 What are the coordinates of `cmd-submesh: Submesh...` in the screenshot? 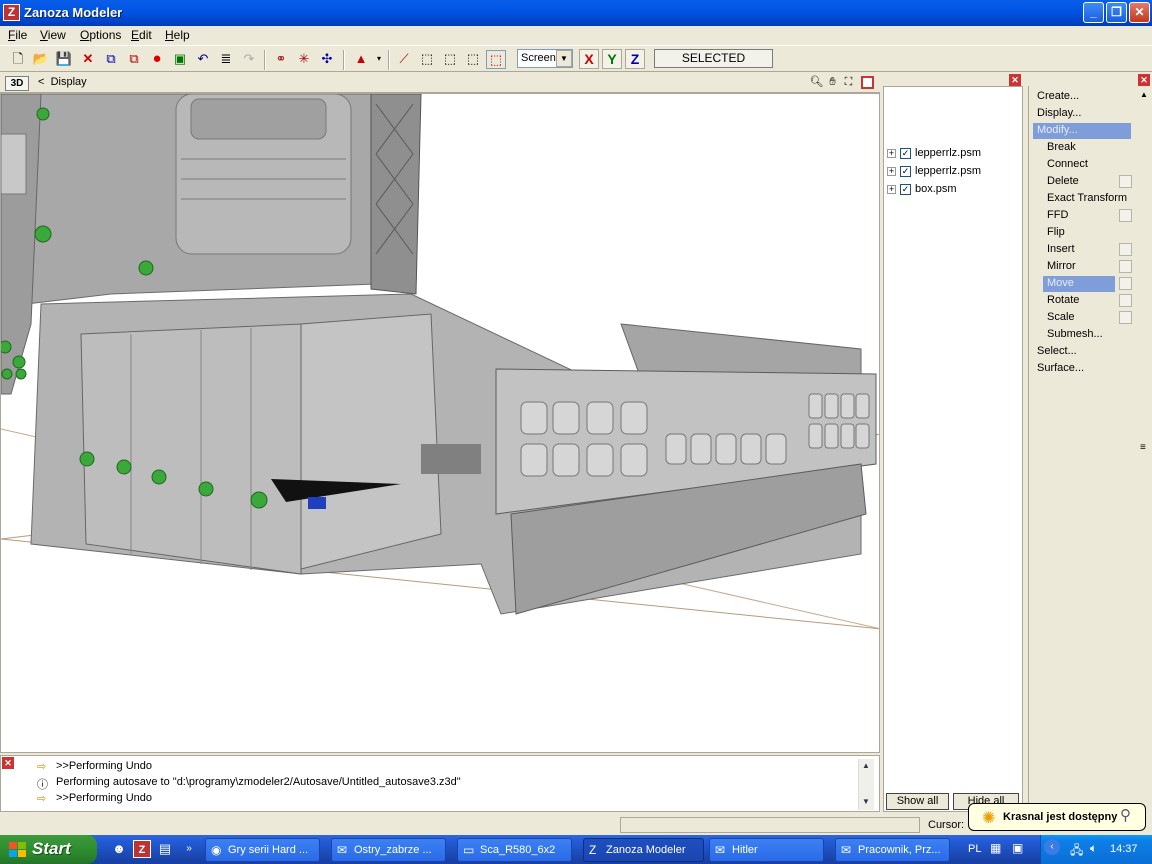 It's located at (1075, 335).